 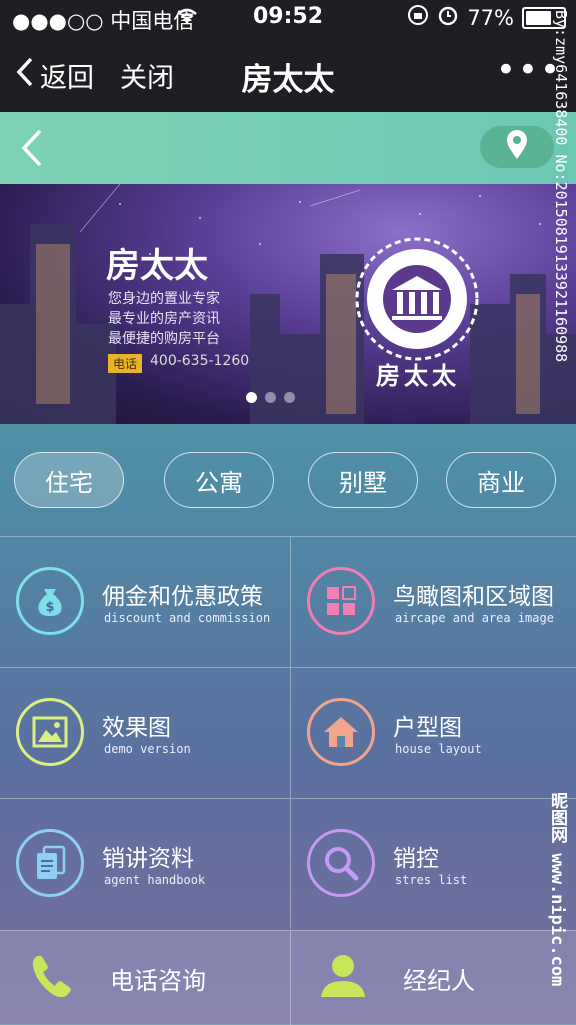 I want to click on banner-line-1: 您身边的置业专家, so click(x=164, y=299).